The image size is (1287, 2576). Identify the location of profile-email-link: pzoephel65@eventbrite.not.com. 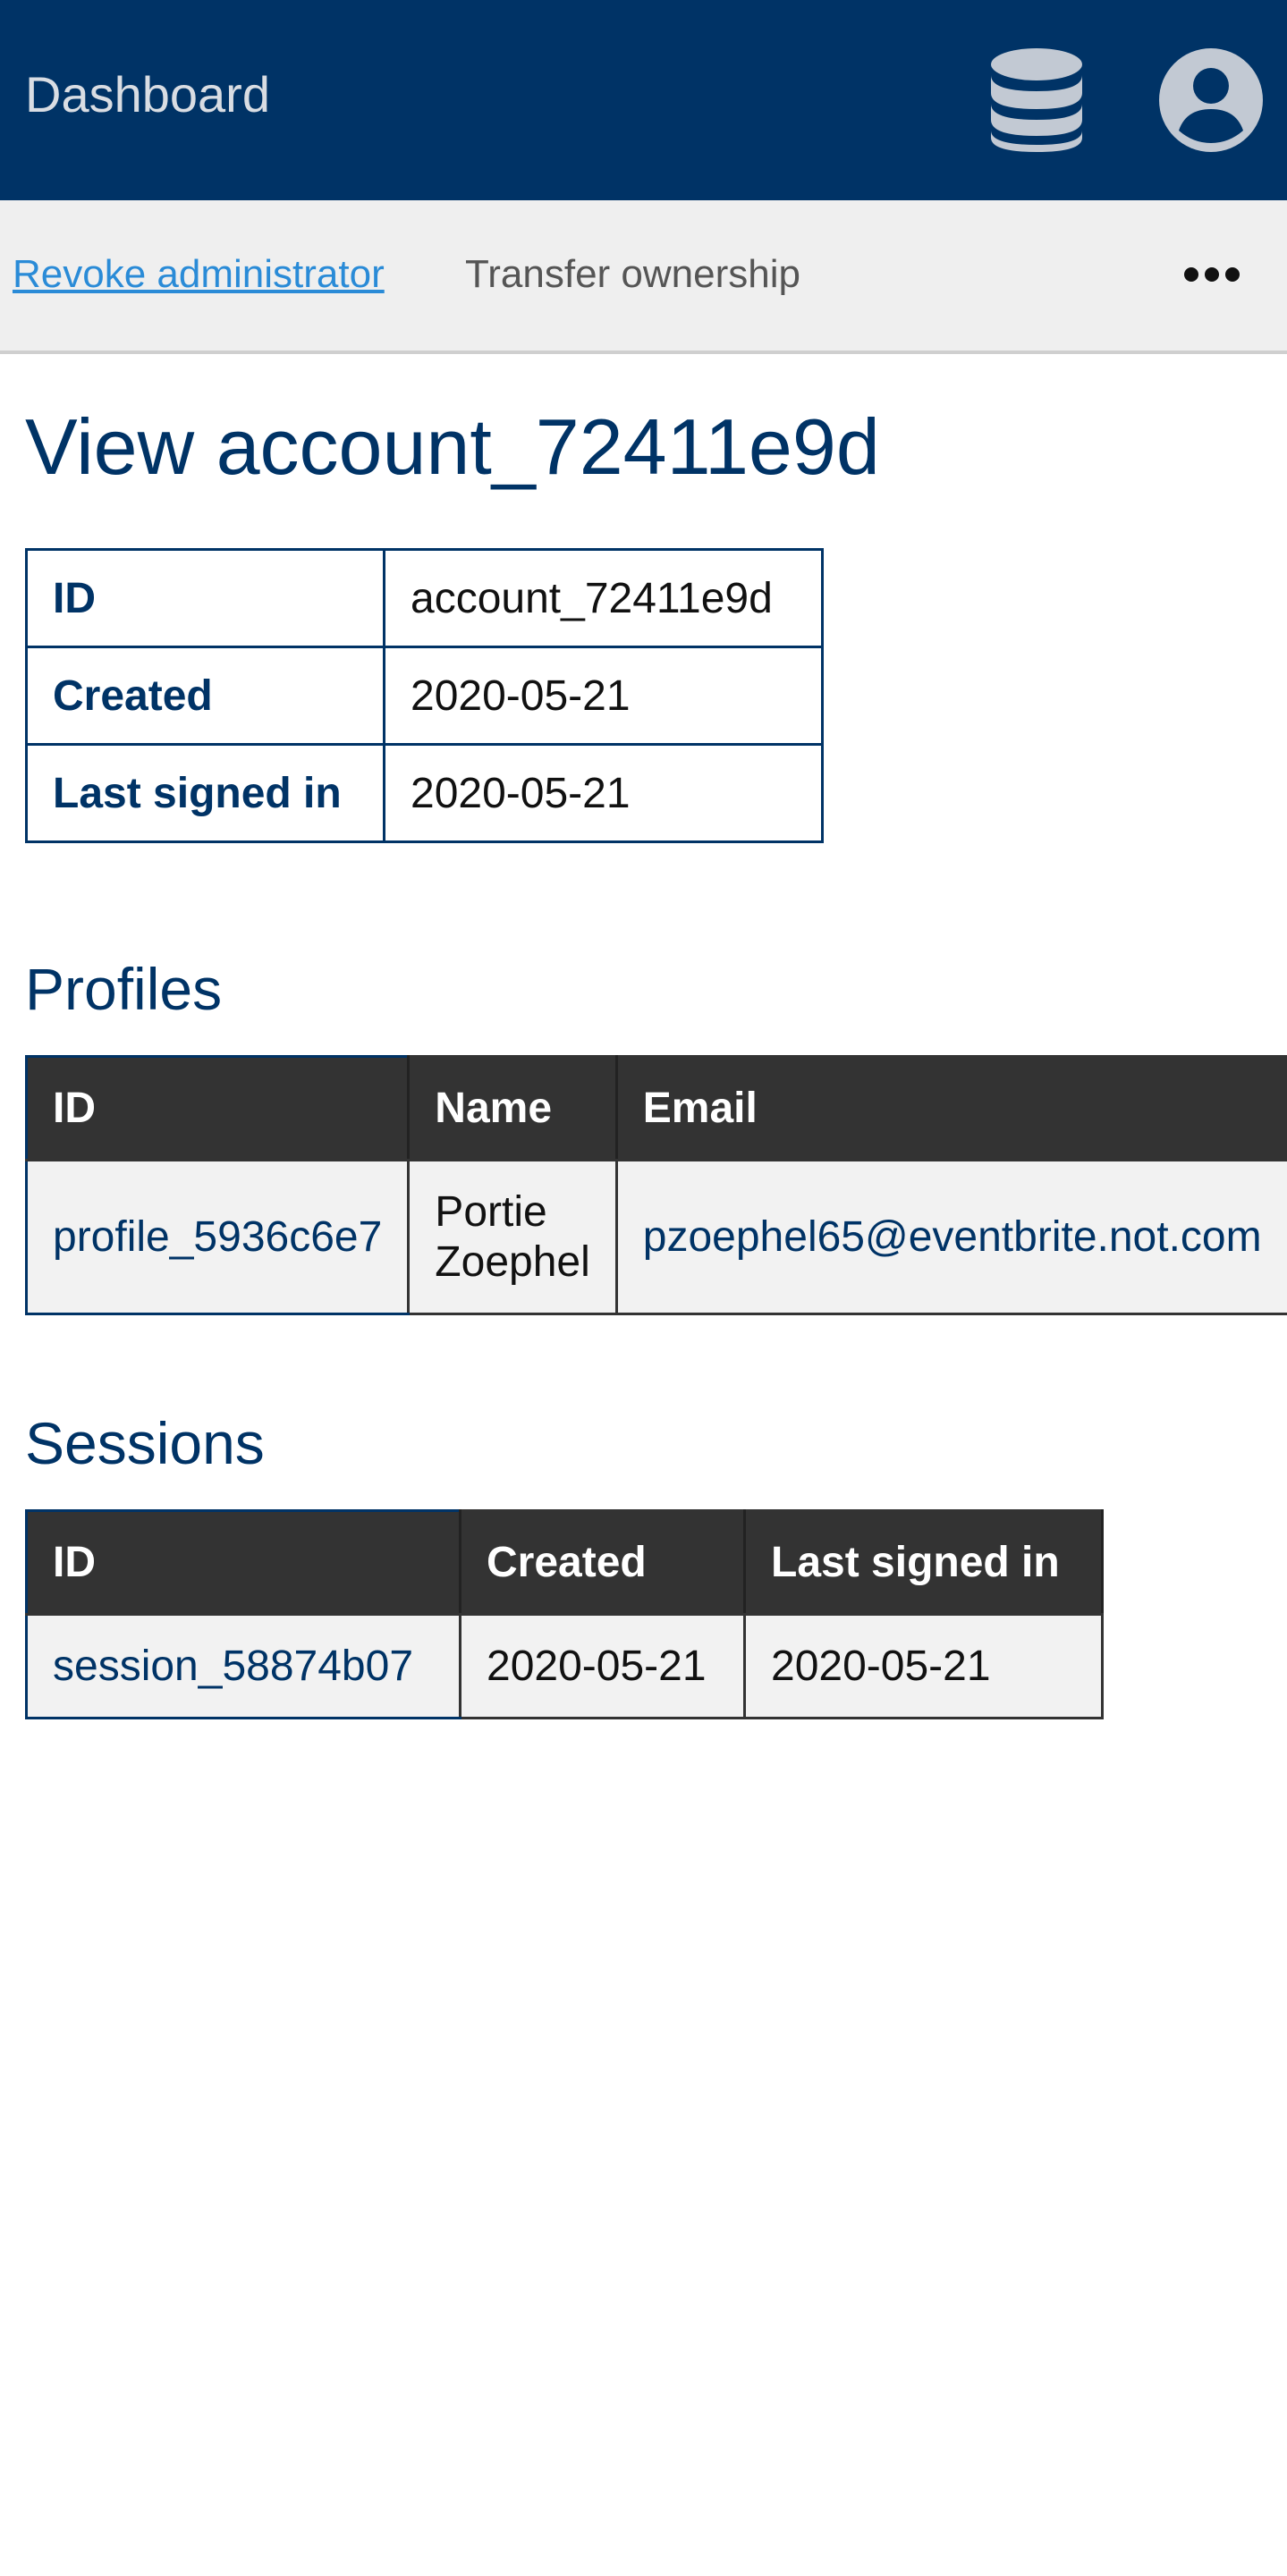
(950, 1237).